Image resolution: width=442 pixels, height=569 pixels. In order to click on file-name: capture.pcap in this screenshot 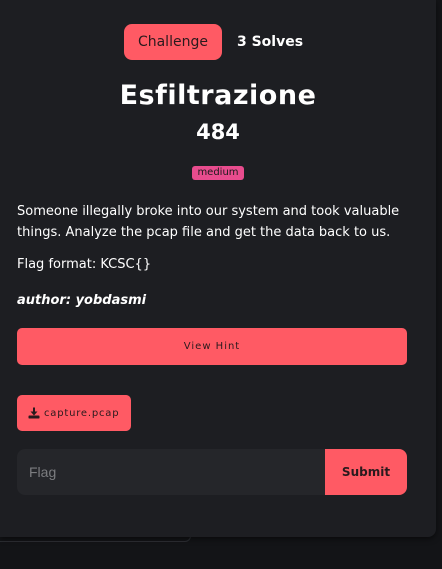, I will do `click(82, 413)`.